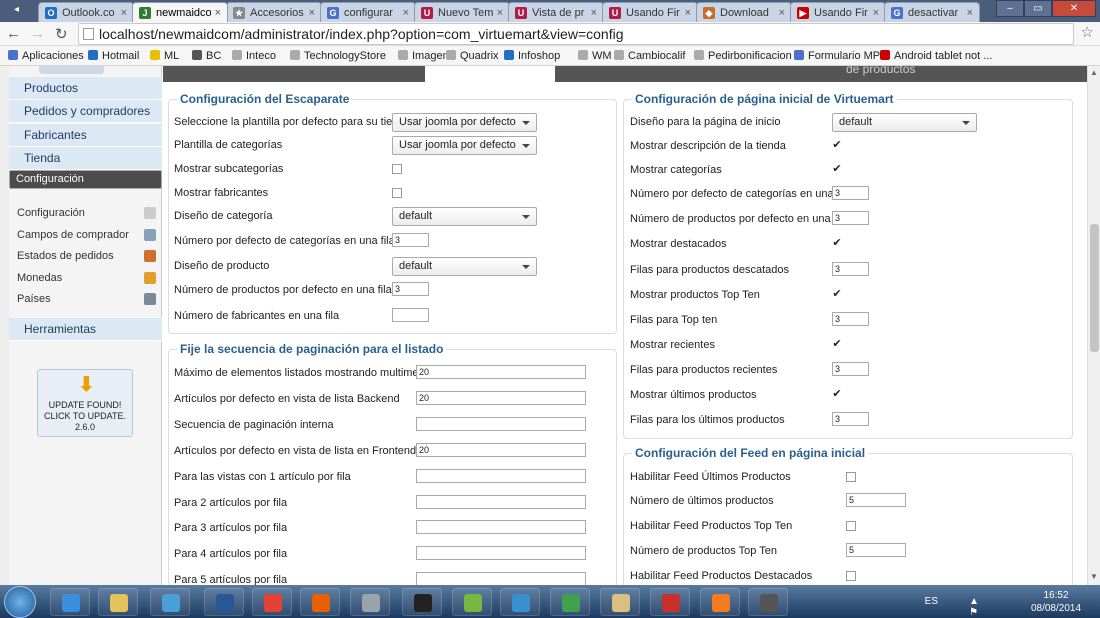 Image resolution: width=1100 pixels, height=618 pixels. What do you see at coordinates (490, 74) in the screenshot?
I see `active-config-tab` at bounding box center [490, 74].